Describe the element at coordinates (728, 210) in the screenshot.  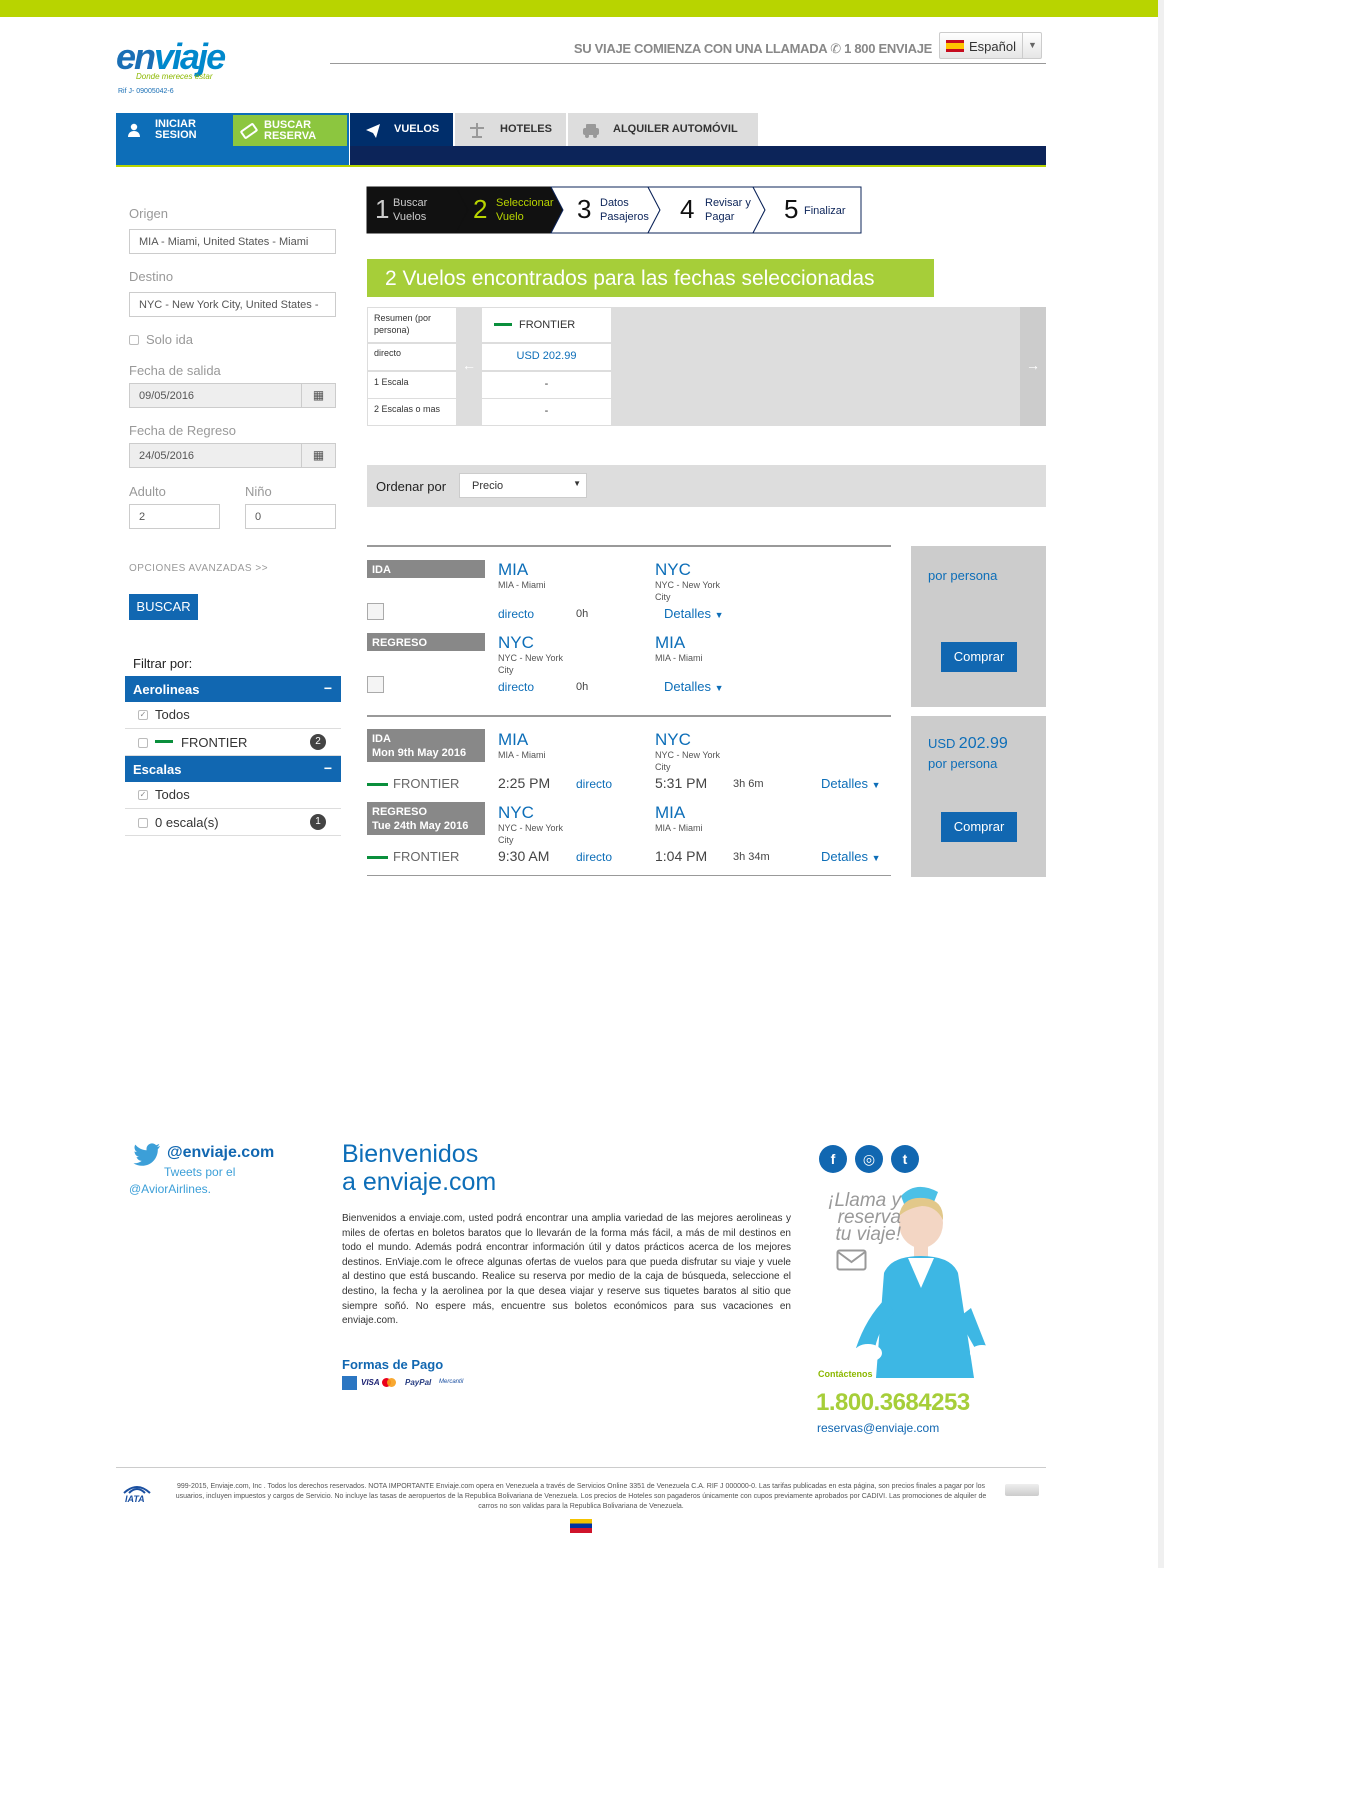
I see `step-text: Revisar y Pagar` at that location.